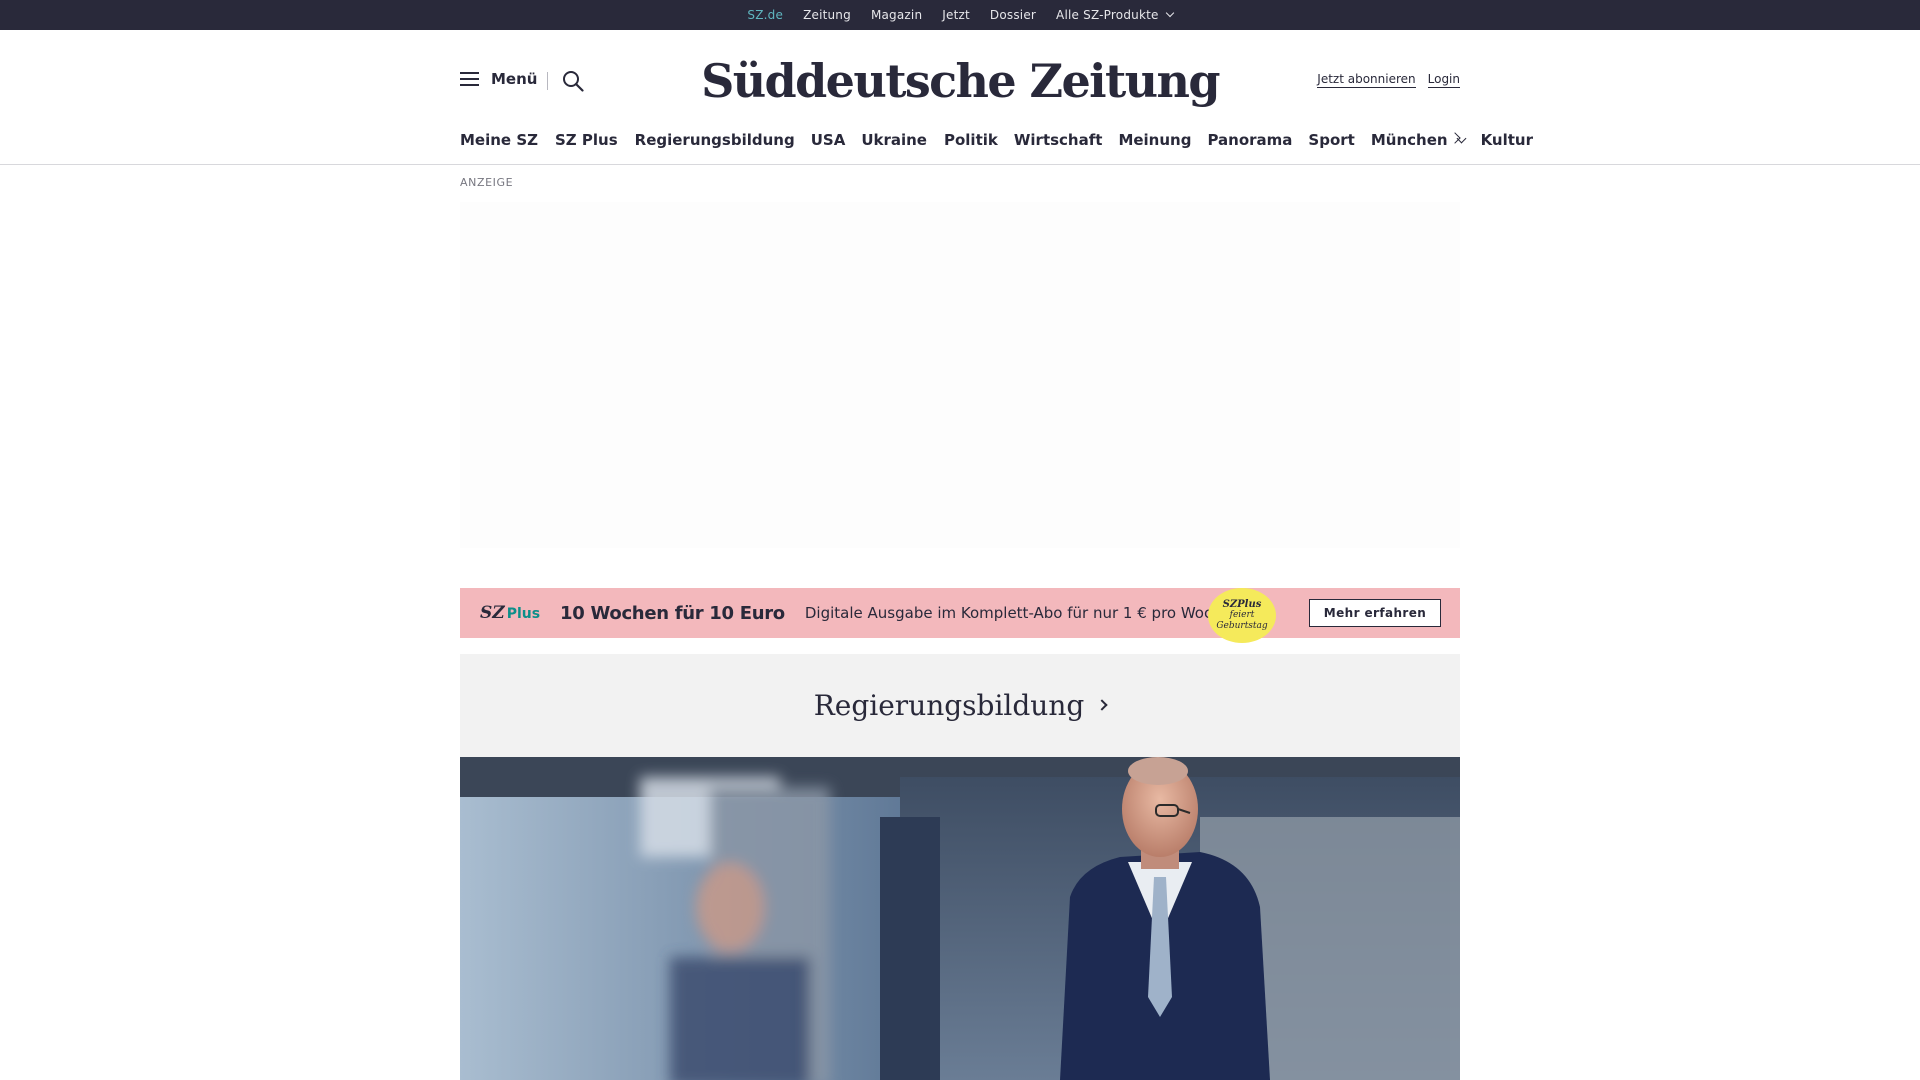 The image size is (1920, 1080). What do you see at coordinates (828, 140) in the screenshot?
I see `nav-item-usa: USA` at bounding box center [828, 140].